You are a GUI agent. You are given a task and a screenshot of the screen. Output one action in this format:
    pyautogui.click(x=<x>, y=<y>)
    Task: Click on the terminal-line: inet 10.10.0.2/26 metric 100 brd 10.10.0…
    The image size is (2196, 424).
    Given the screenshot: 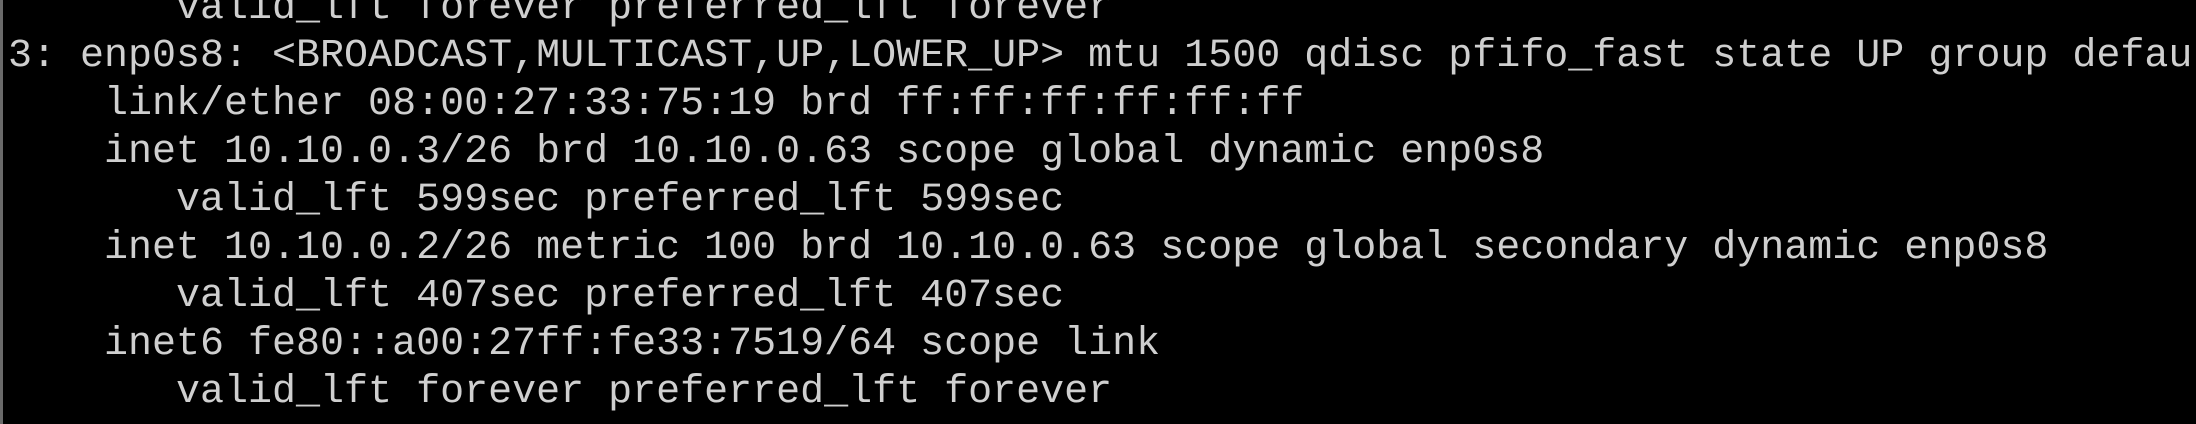 What is the action you would take?
    pyautogui.click(x=1028, y=248)
    